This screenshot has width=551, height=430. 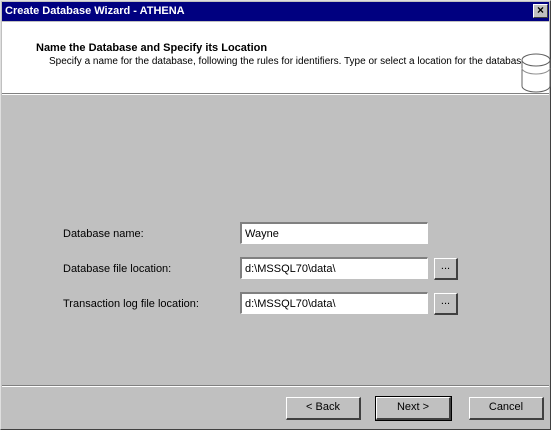 I want to click on database-cylinder-icon, so click(x=536, y=73).